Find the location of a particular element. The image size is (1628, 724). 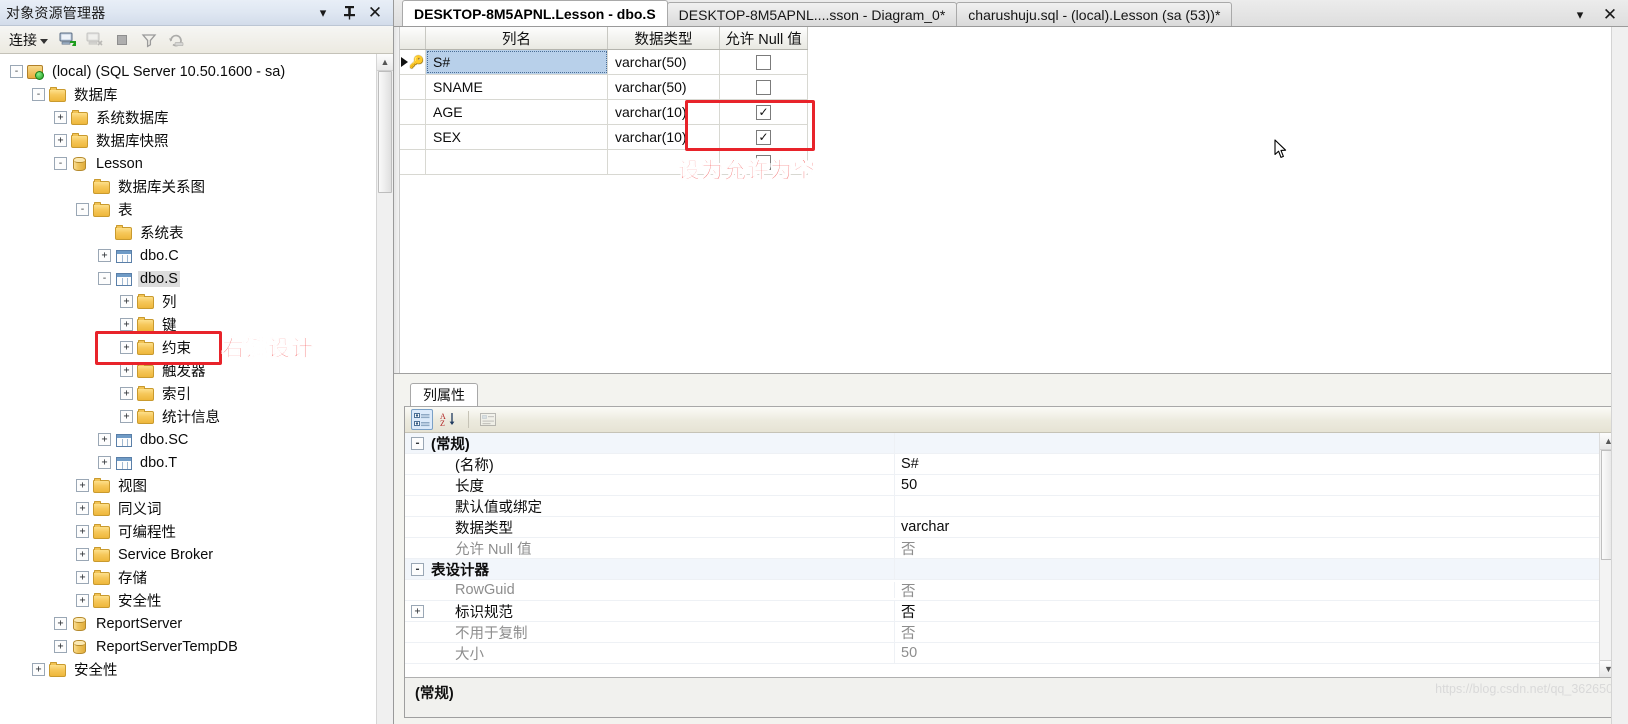

allow-null-checkbox: ✓ is located at coordinates (763, 112).